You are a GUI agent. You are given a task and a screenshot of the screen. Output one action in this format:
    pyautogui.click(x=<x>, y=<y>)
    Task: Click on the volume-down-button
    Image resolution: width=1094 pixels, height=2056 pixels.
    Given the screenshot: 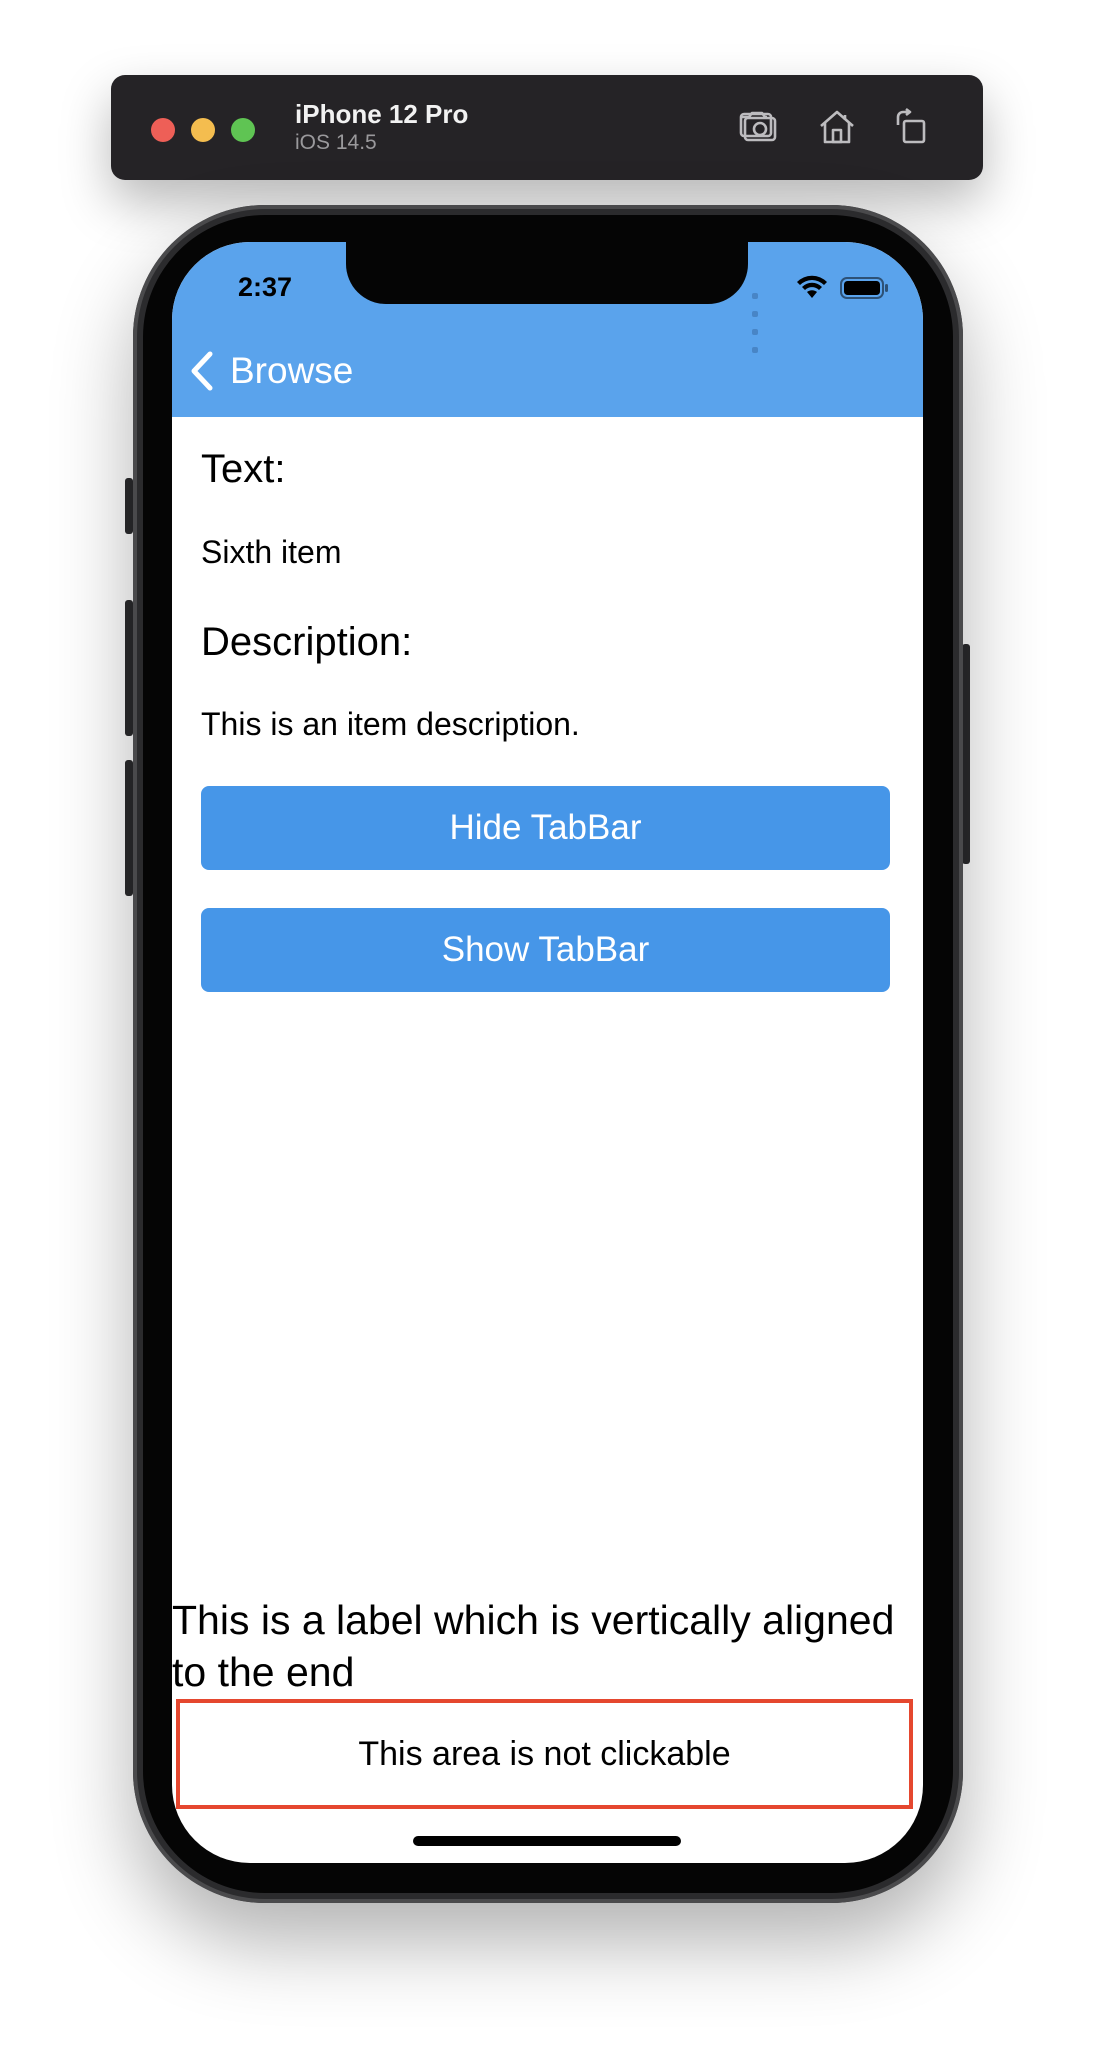 What is the action you would take?
    pyautogui.click(x=129, y=828)
    